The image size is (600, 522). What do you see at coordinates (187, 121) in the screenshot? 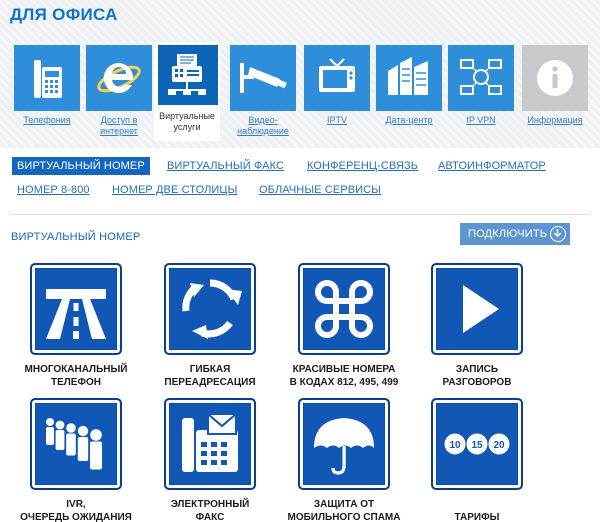
I see `tab-label: Виртуальные услуги` at bounding box center [187, 121].